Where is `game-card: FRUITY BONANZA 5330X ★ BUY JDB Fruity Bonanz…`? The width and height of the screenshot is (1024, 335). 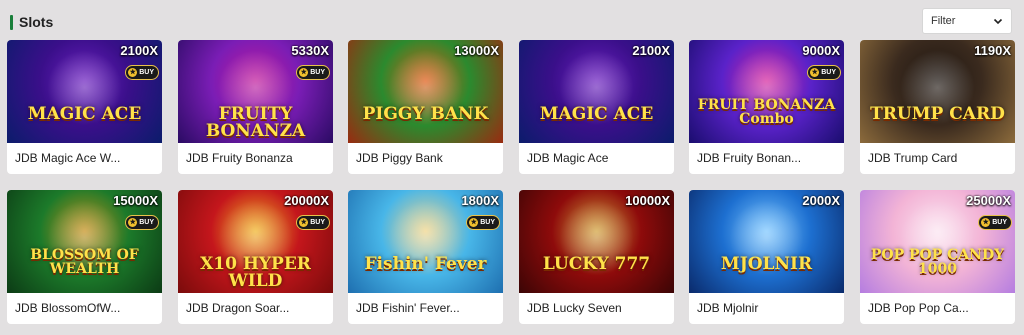
game-card: FRUITY BONANZA 5330X ★ BUY JDB Fruity Bonanz… is located at coordinates (255, 107).